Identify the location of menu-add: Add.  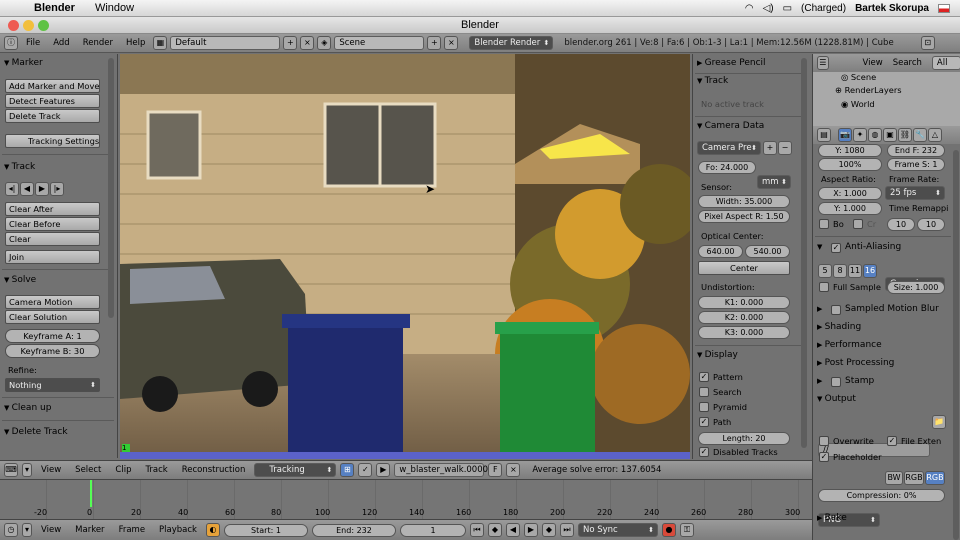
(61, 43).